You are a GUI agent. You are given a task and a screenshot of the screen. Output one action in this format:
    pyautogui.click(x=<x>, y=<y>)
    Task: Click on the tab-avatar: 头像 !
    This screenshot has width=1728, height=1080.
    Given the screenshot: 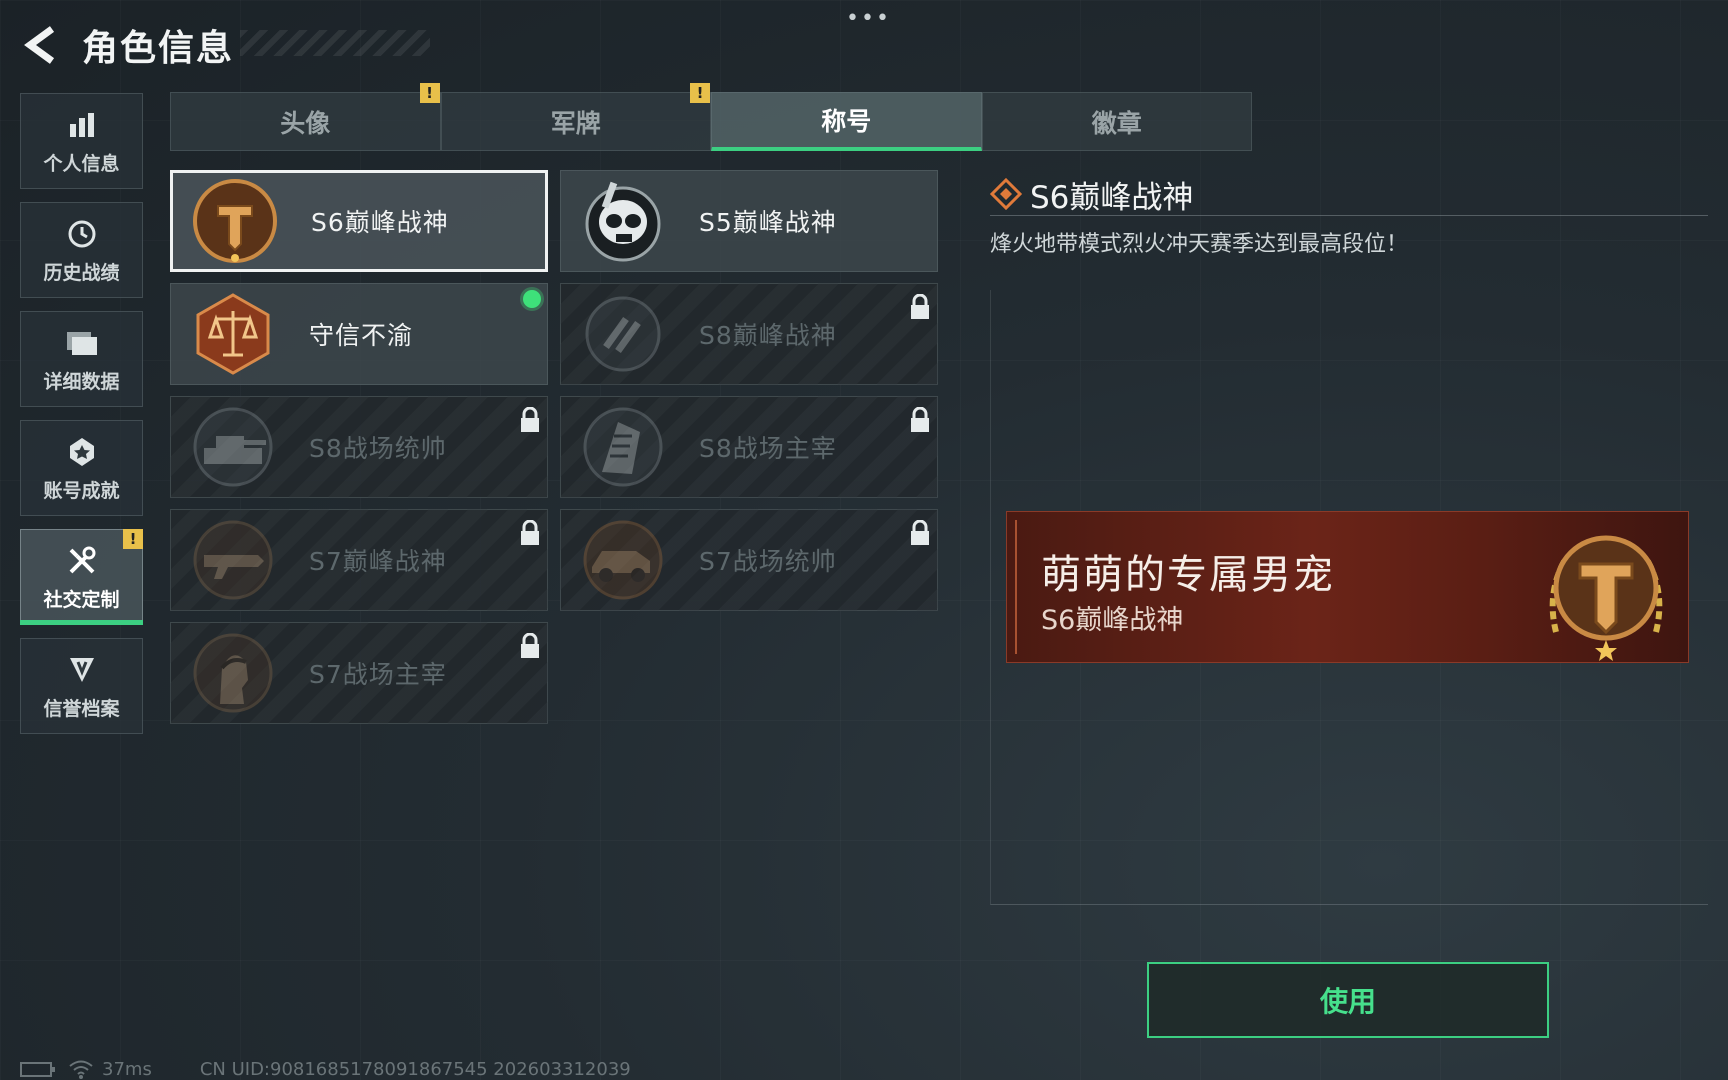 What is the action you would take?
    pyautogui.click(x=305, y=117)
    